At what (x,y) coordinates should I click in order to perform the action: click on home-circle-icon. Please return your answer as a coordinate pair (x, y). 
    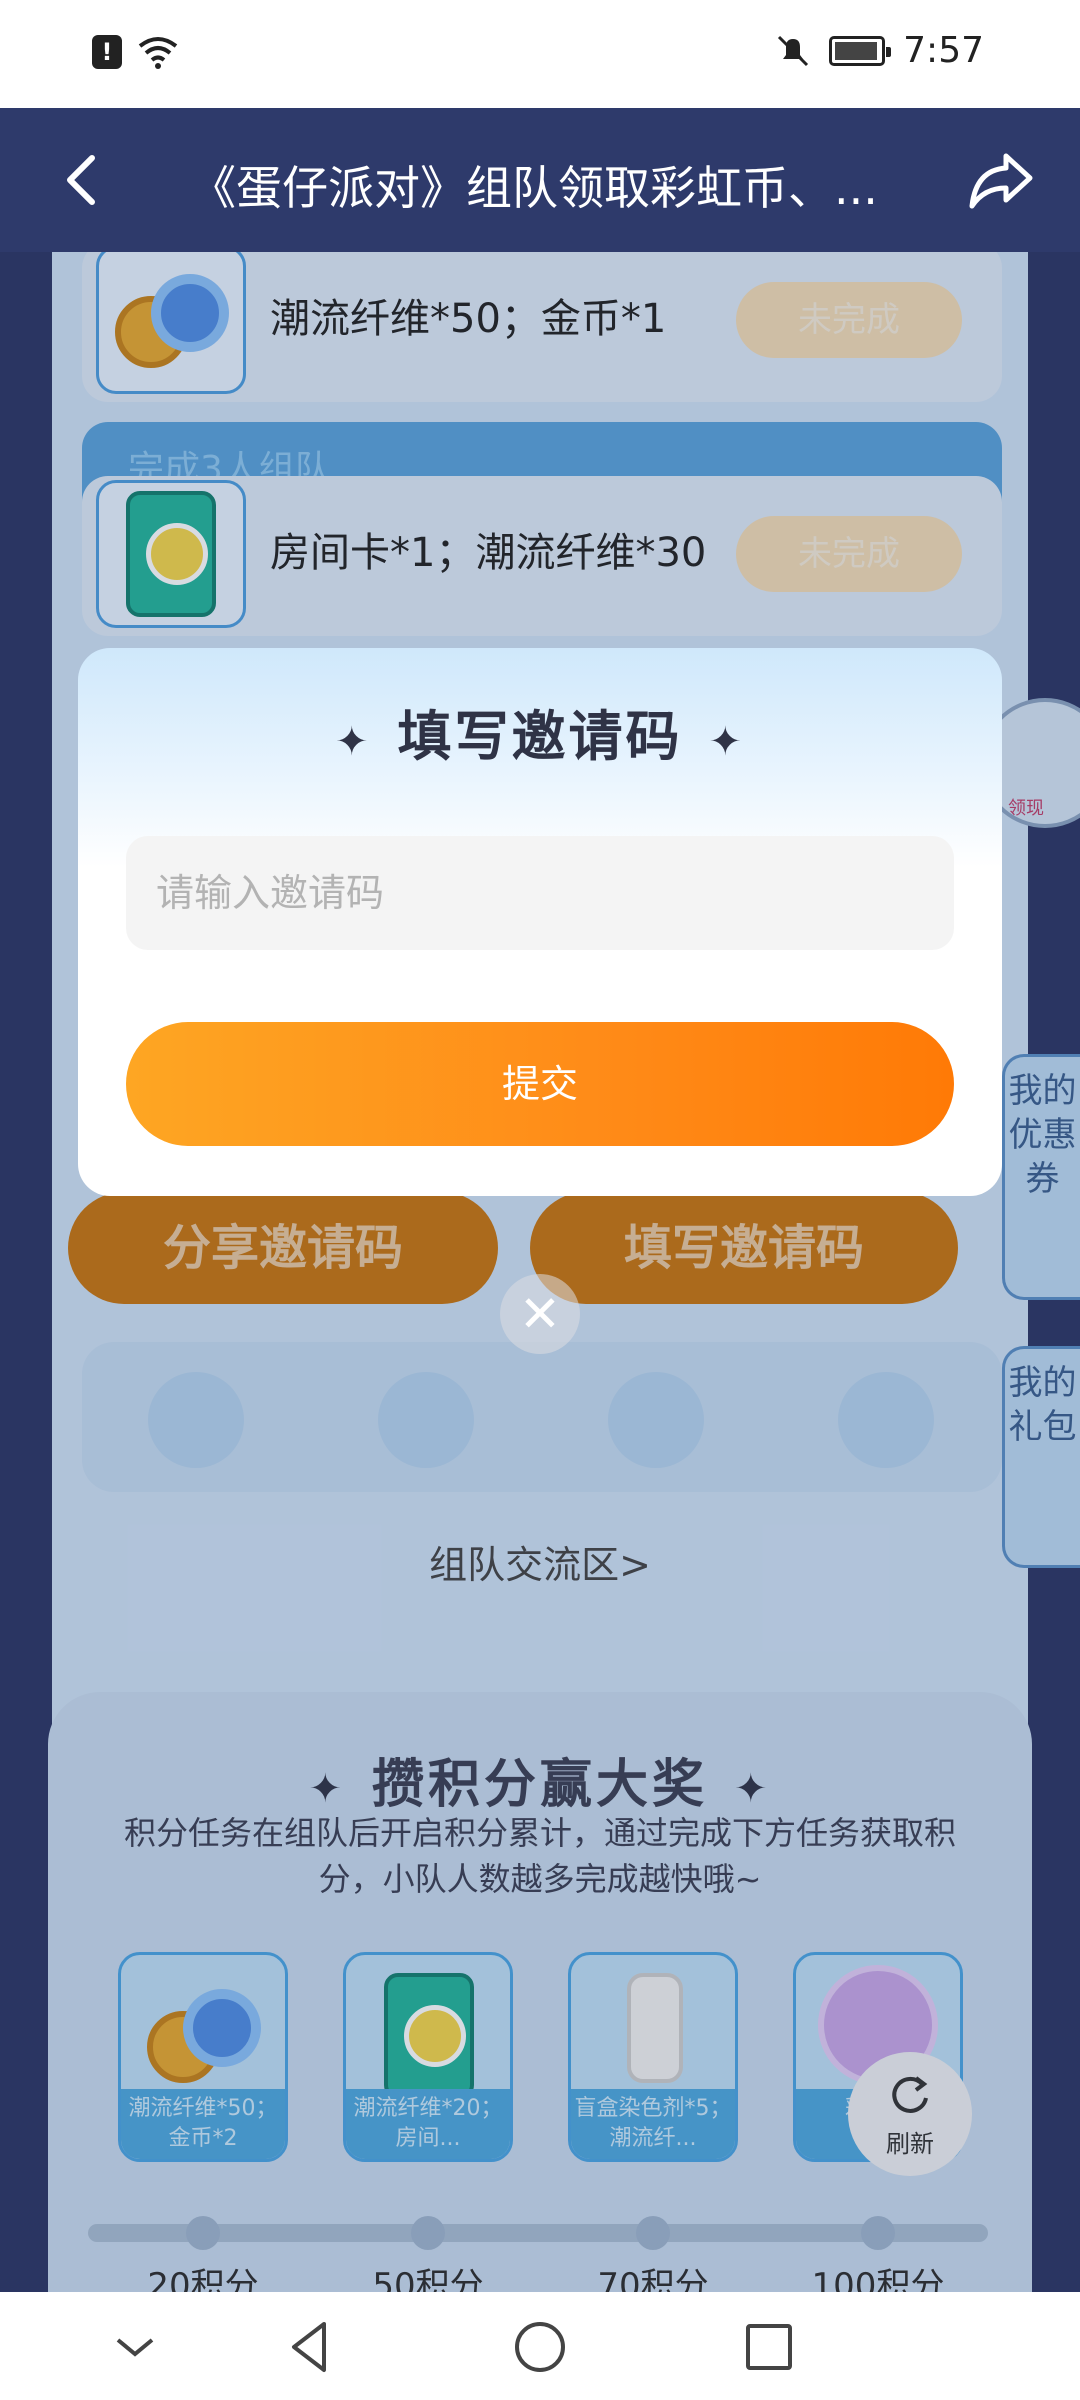
    Looking at the image, I should click on (540, 2347).